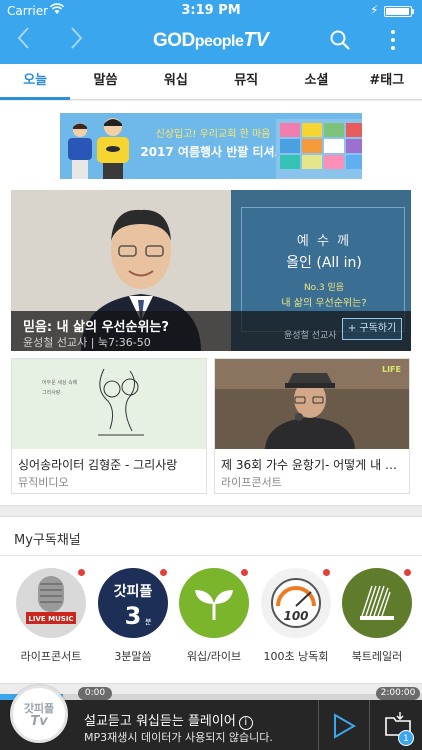 The width and height of the screenshot is (422, 750). Describe the element at coordinates (398, 693) in the screenshot. I see `total-time-label: 2:00:00` at that location.